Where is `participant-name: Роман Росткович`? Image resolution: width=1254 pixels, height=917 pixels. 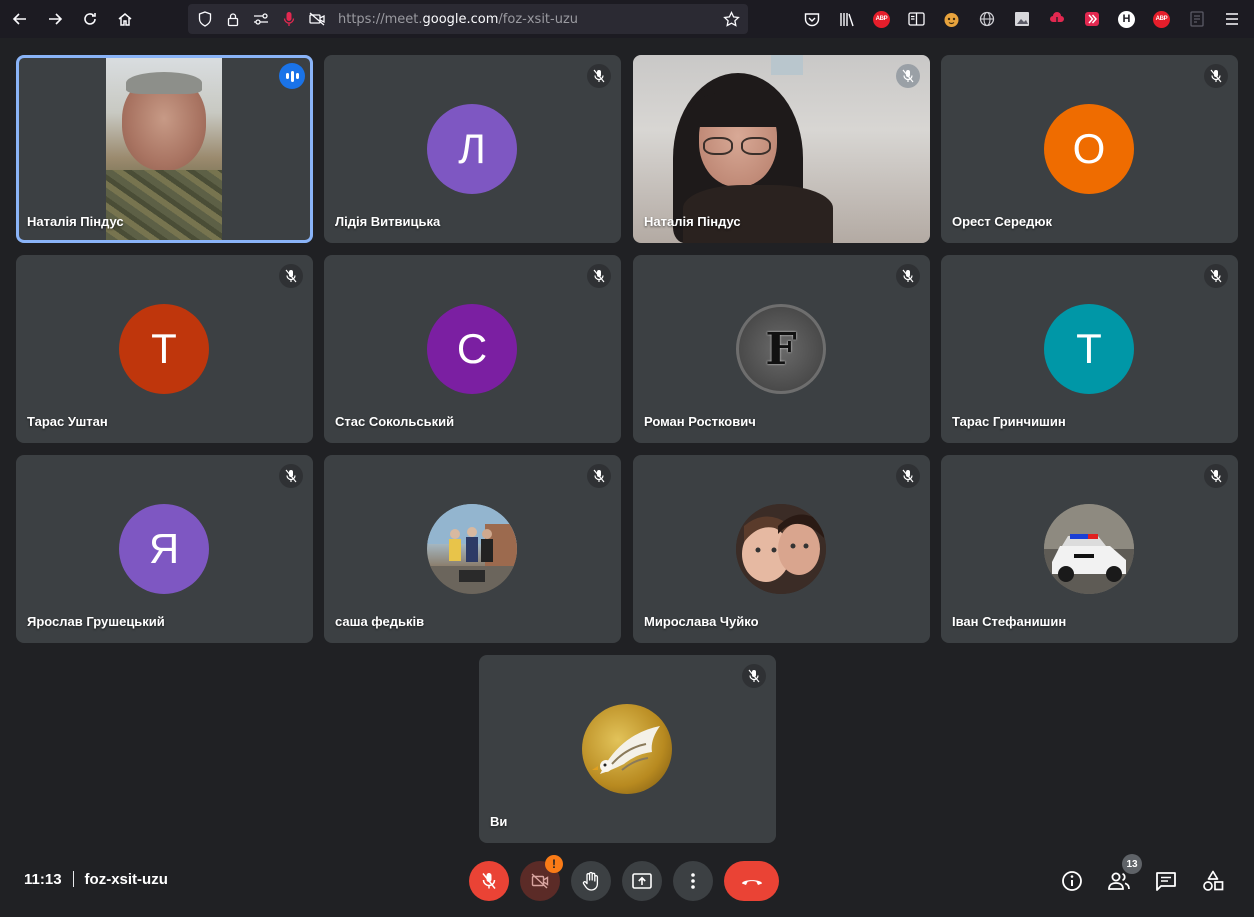
participant-name: Роман Росткович is located at coordinates (700, 421).